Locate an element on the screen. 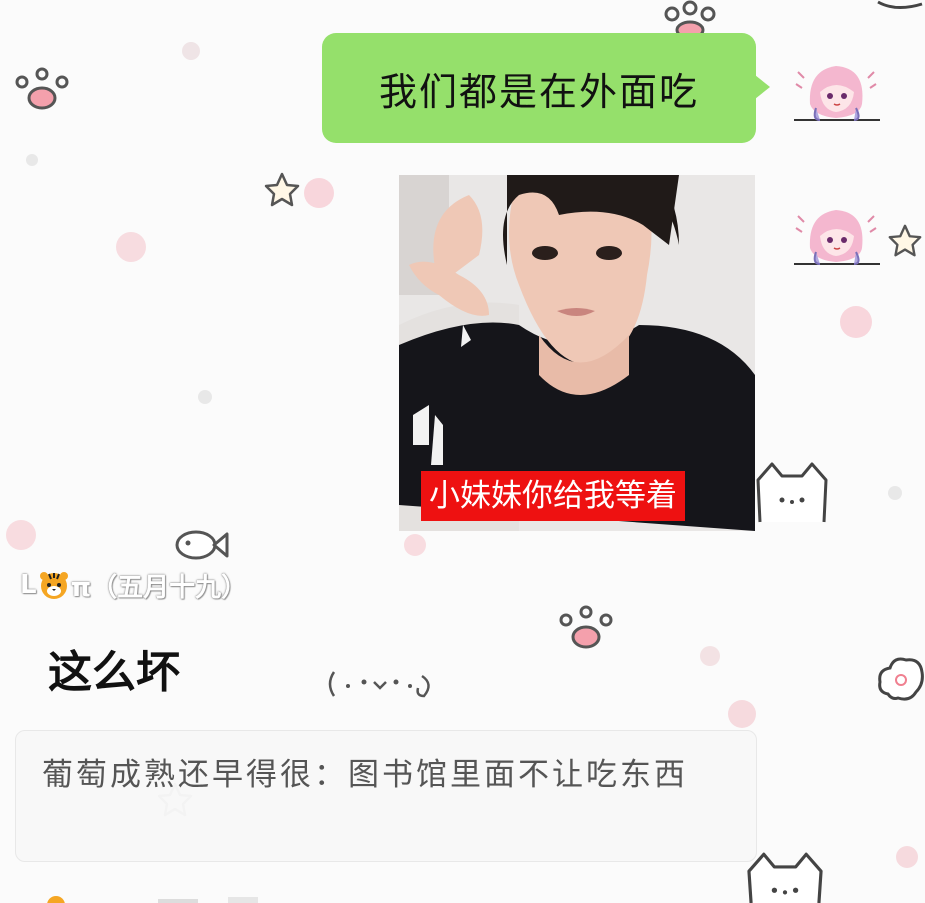  next-sender-peek is located at coordinates (152, 899).